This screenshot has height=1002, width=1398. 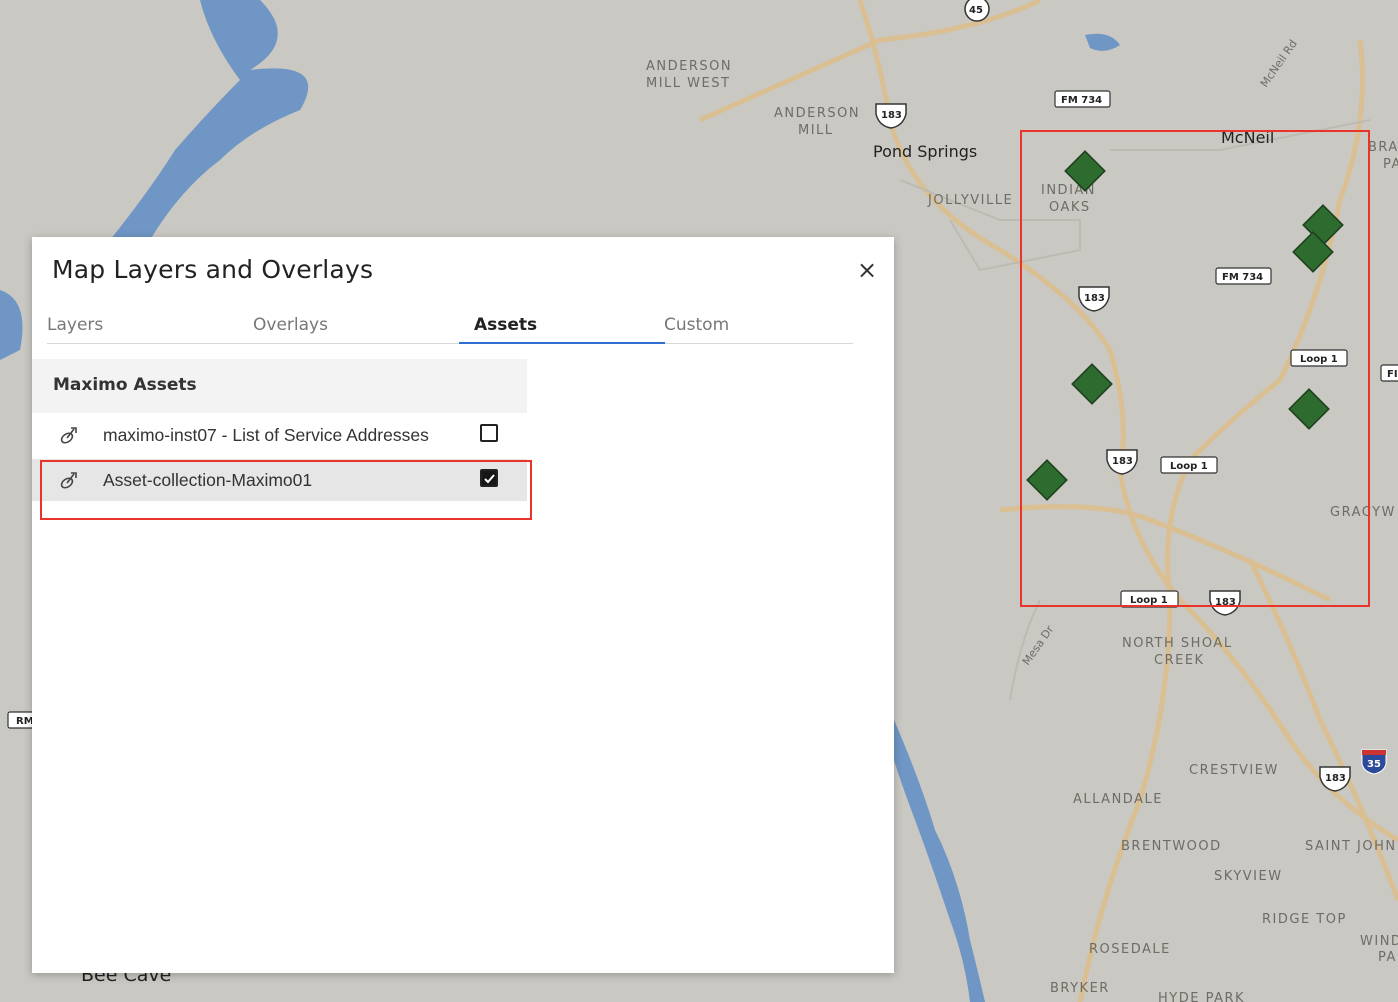 What do you see at coordinates (976, 10) in the screenshot?
I see `svg-text: 45` at bounding box center [976, 10].